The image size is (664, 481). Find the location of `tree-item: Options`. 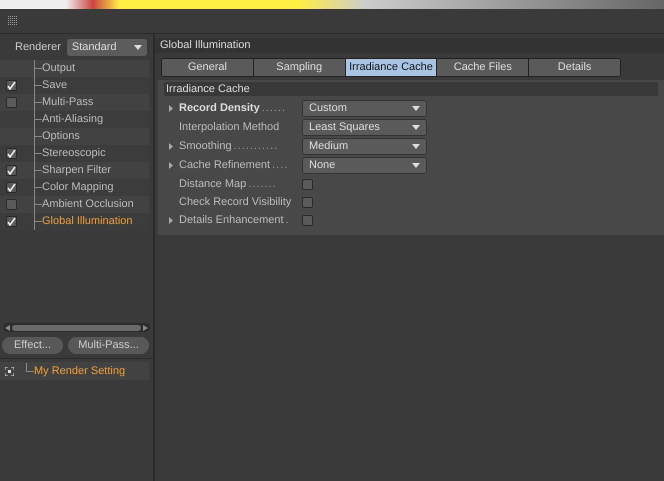

tree-item: Options is located at coordinates (61, 136).